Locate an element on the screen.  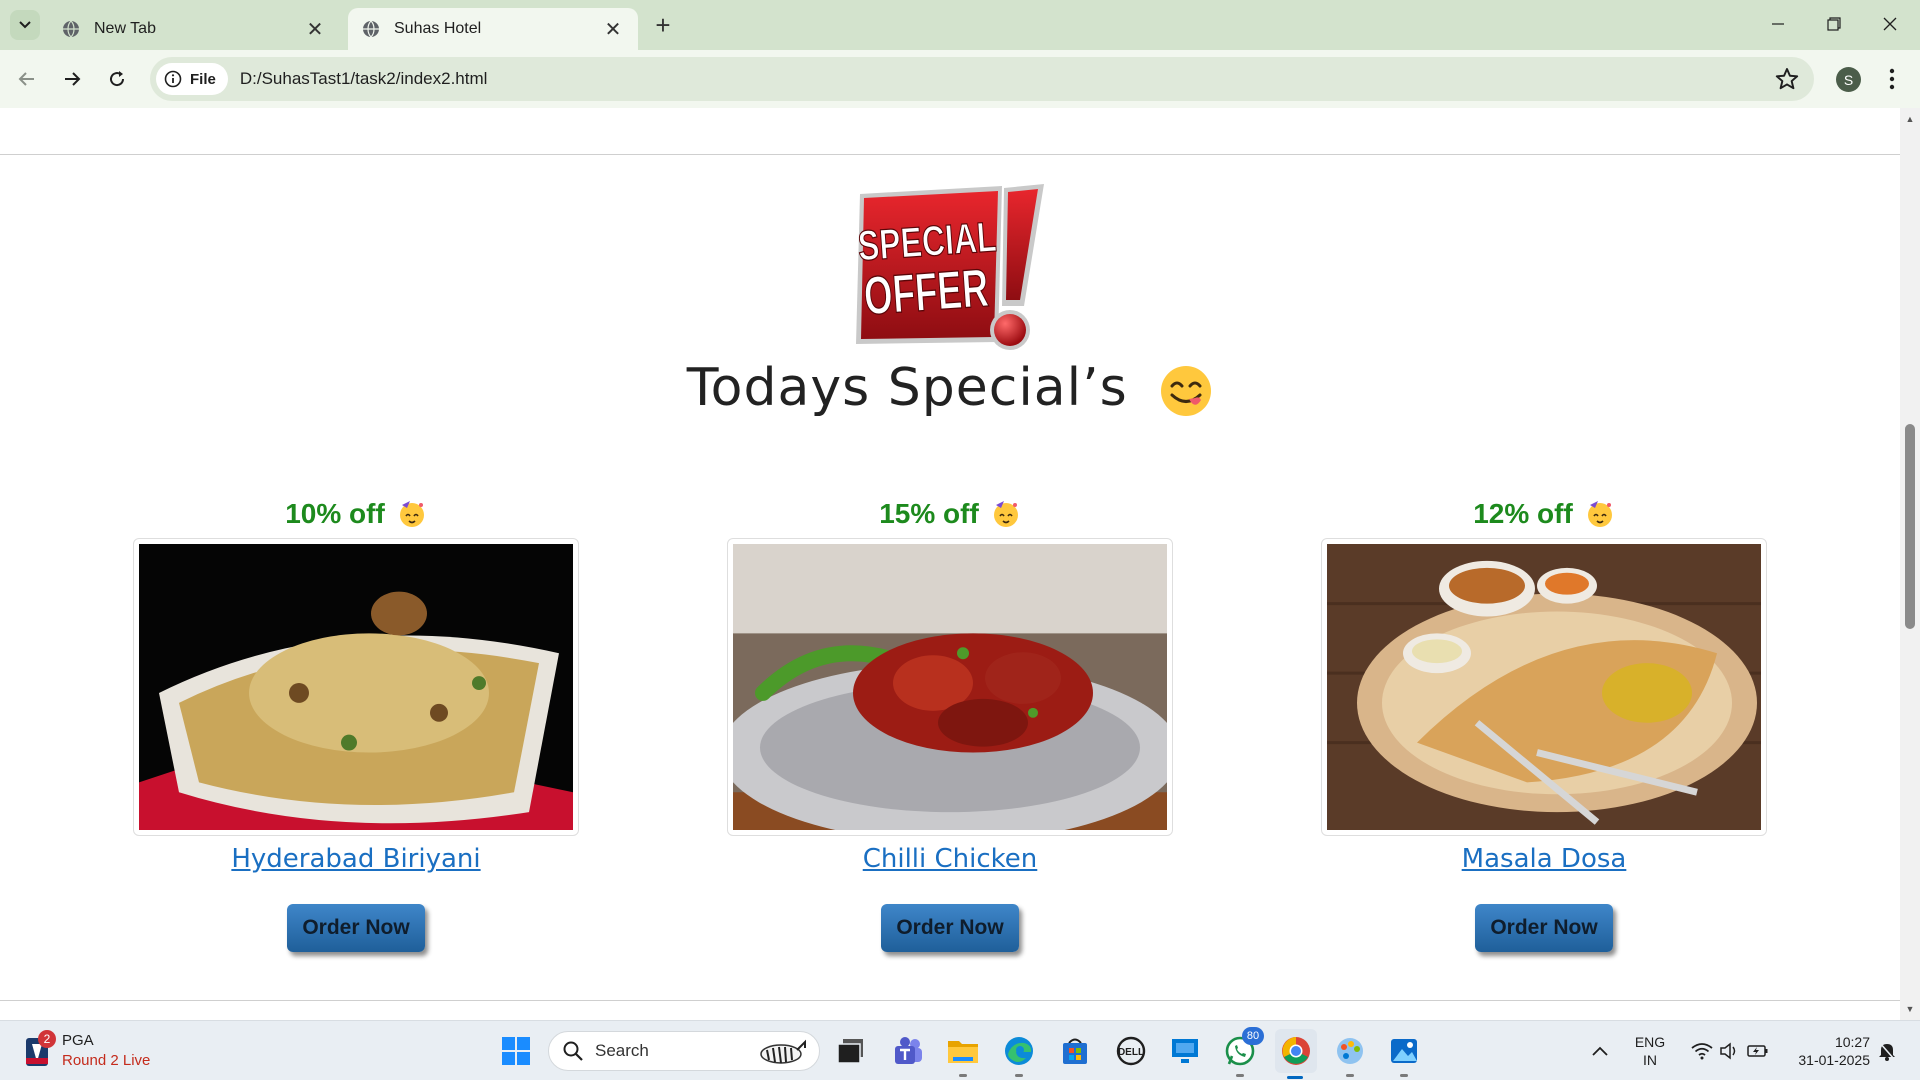
dish-link: Chilli Chicken is located at coordinates (950, 859).